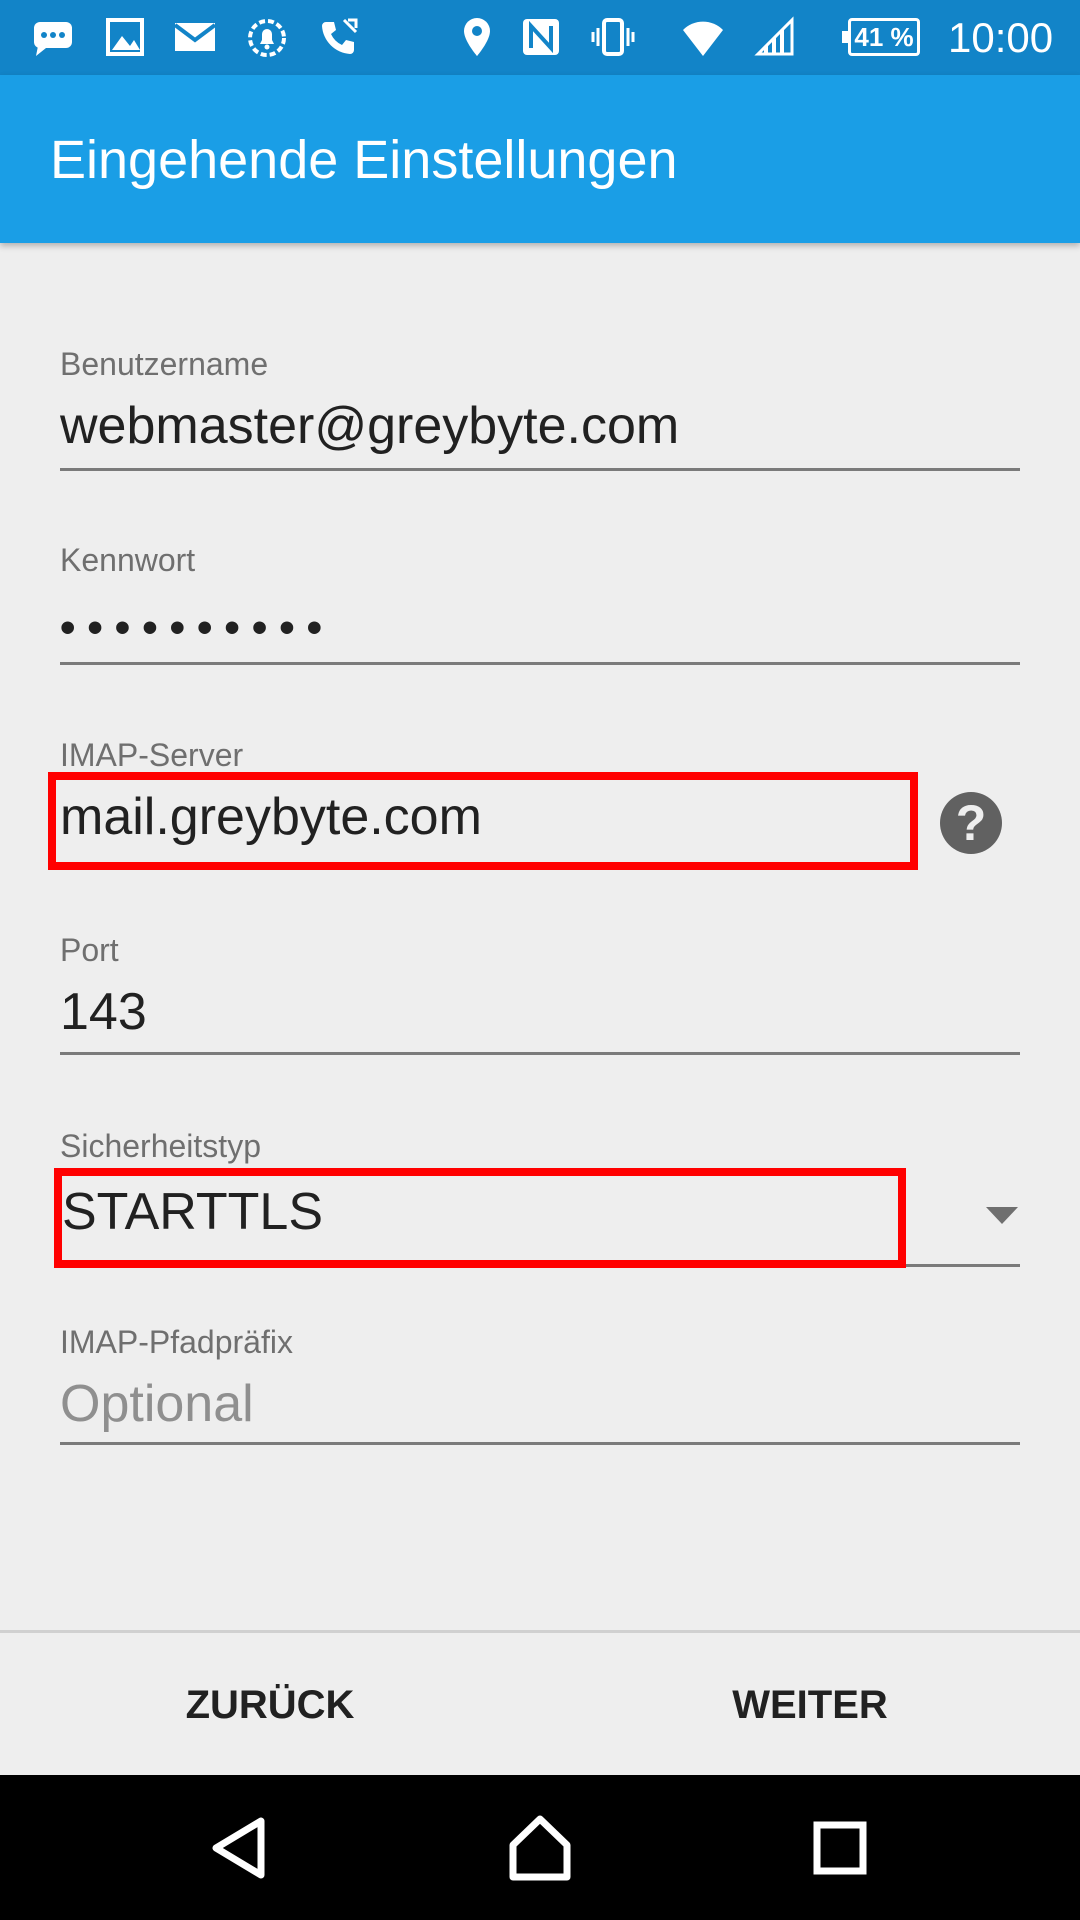 Image resolution: width=1080 pixels, height=1920 pixels. What do you see at coordinates (540, 663) in the screenshot?
I see `password-underline` at bounding box center [540, 663].